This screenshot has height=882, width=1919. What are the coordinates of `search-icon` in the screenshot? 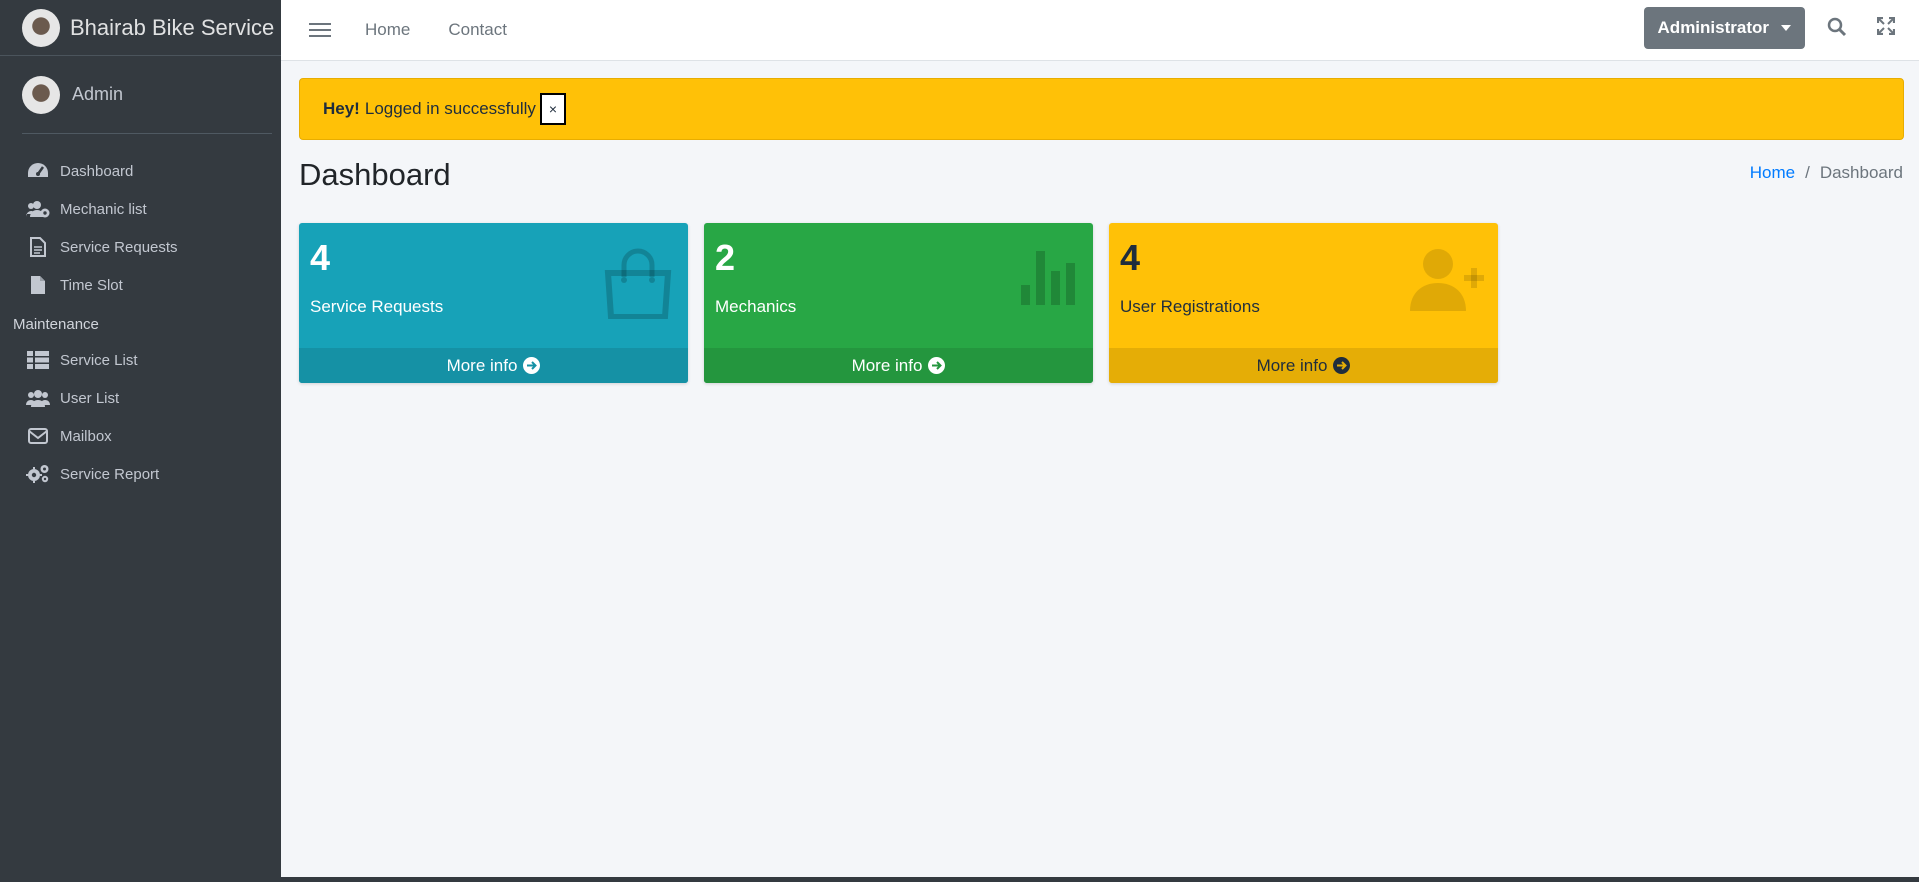 It's located at (1837, 29).